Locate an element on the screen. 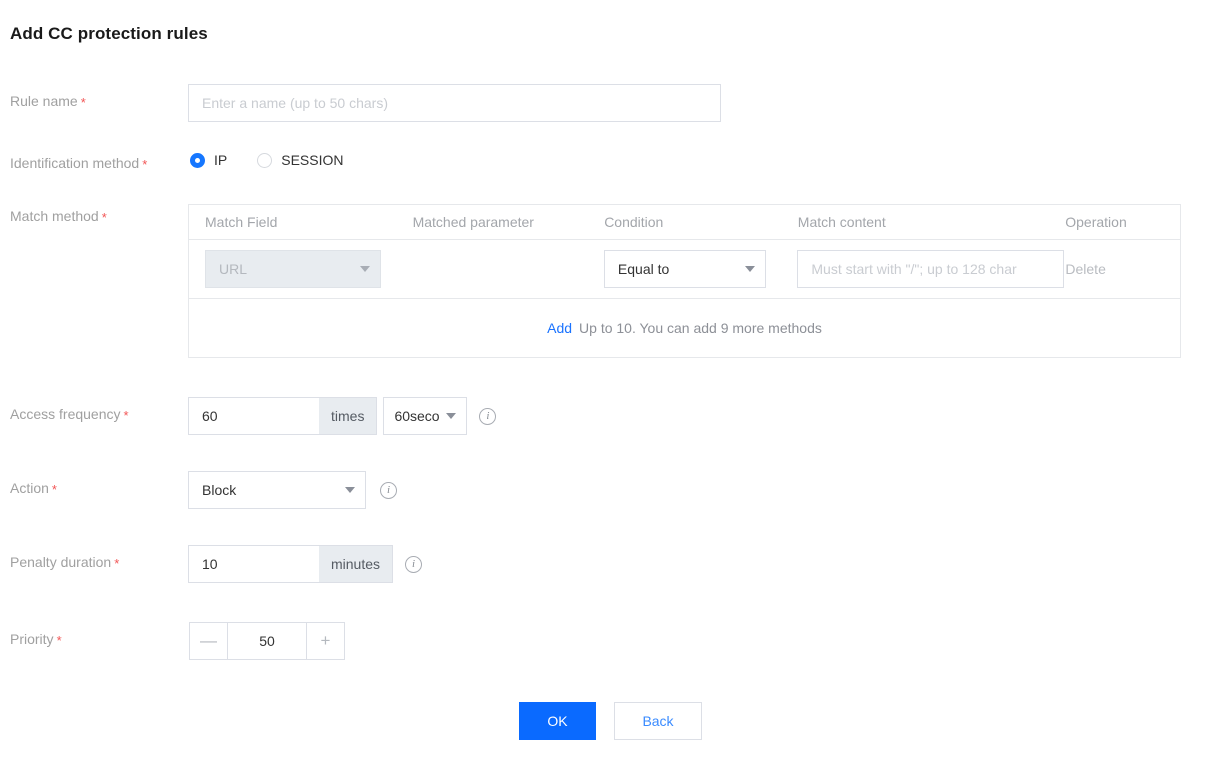 The height and width of the screenshot is (757, 1218). cell-condition: Equal to is located at coordinates (684, 269).